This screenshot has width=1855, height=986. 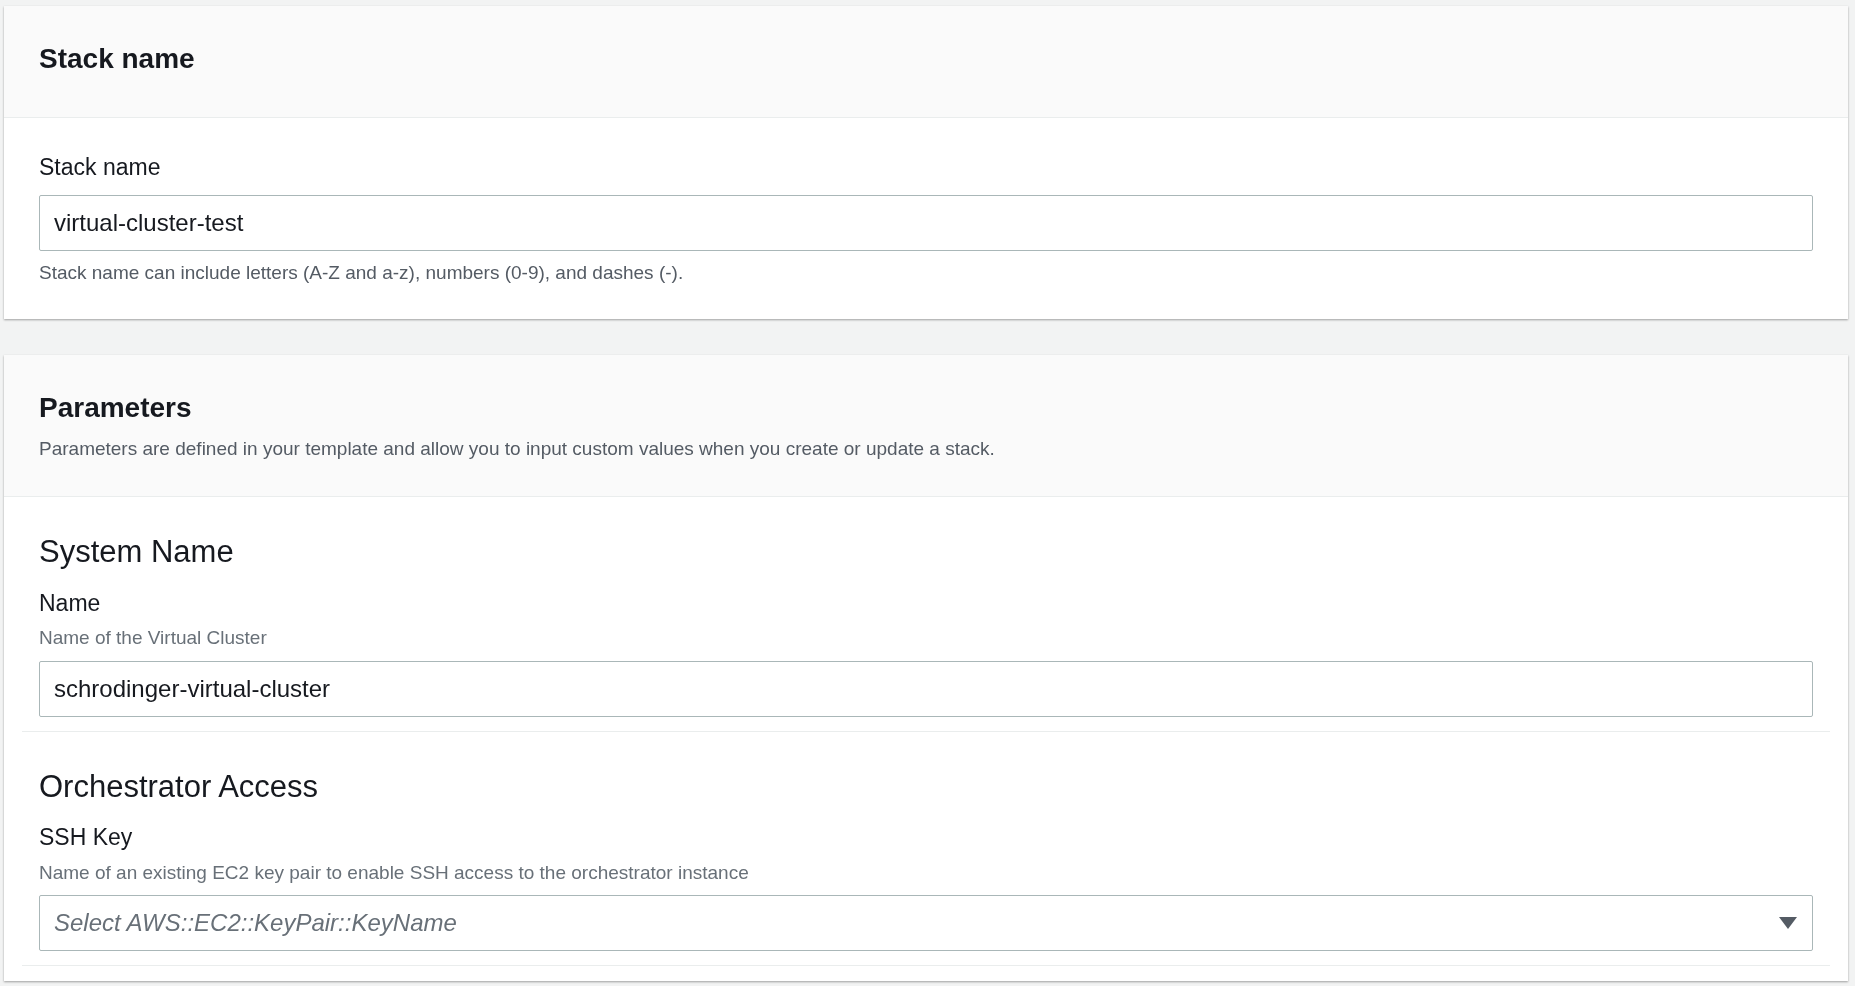 What do you see at coordinates (179, 786) in the screenshot?
I see `group-heading: Orchestrator Access` at bounding box center [179, 786].